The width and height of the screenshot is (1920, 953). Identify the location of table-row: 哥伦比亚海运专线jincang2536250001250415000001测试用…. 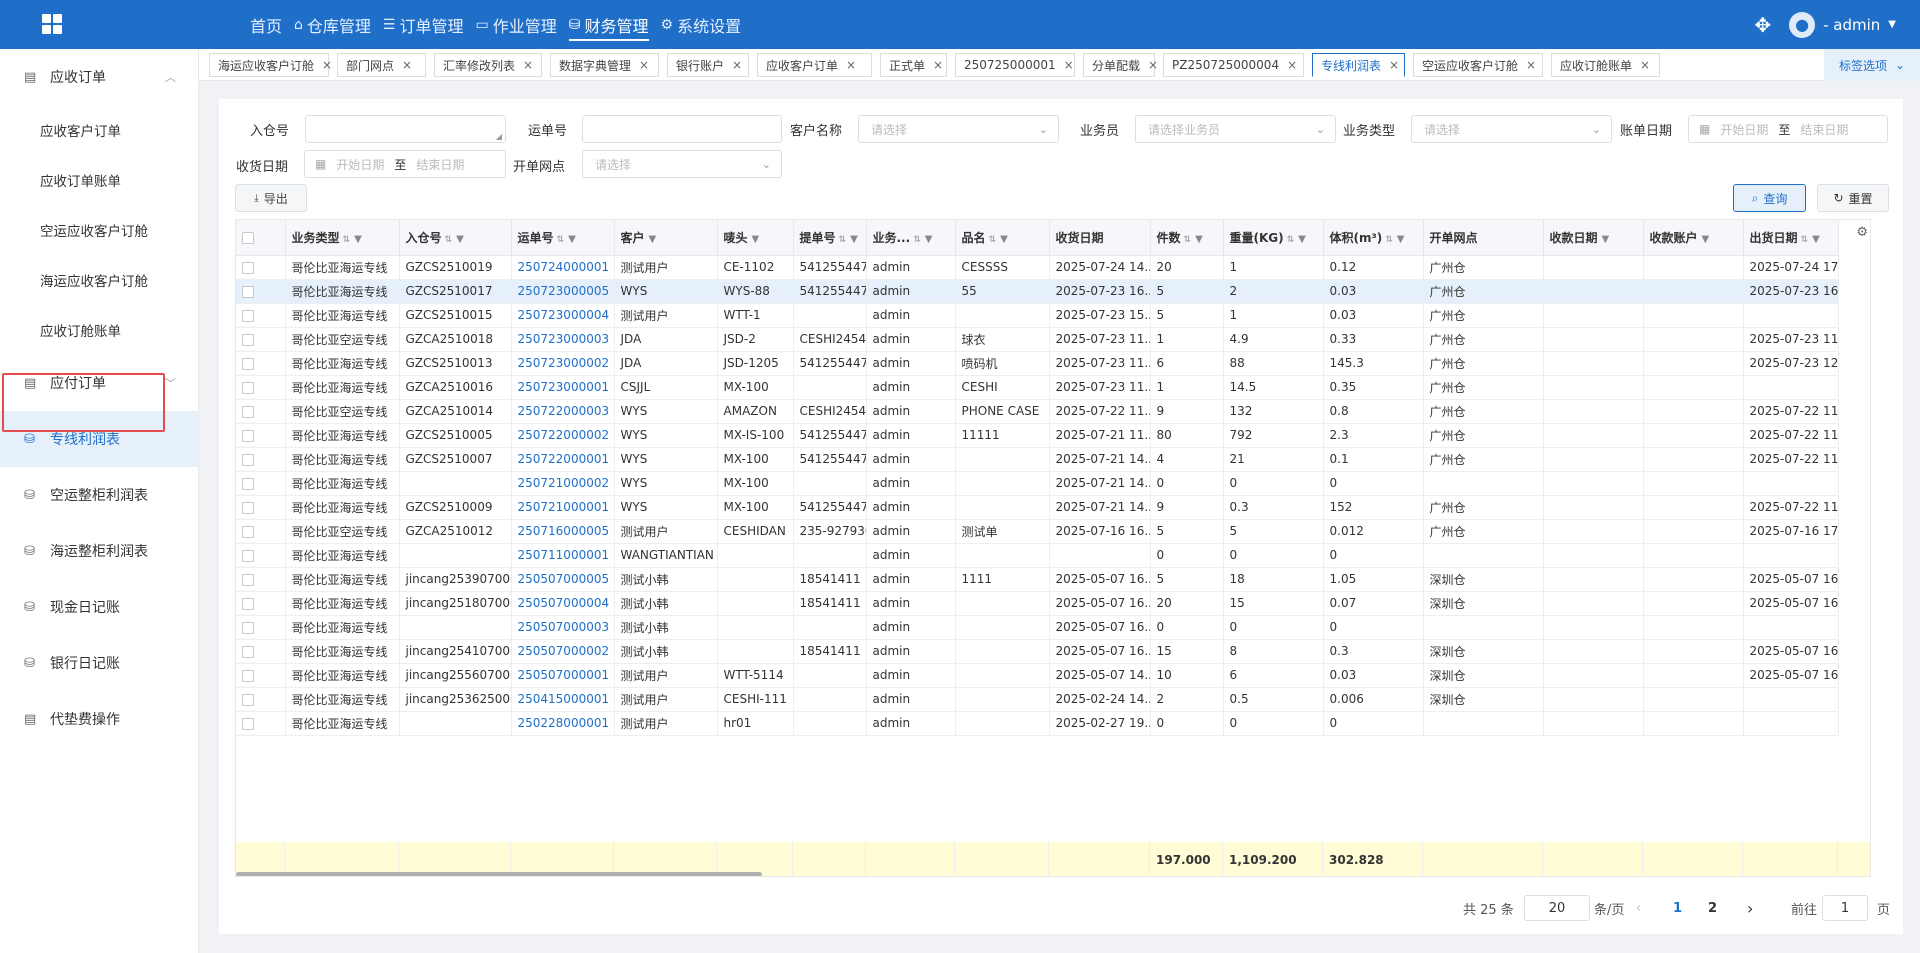
(1037, 699).